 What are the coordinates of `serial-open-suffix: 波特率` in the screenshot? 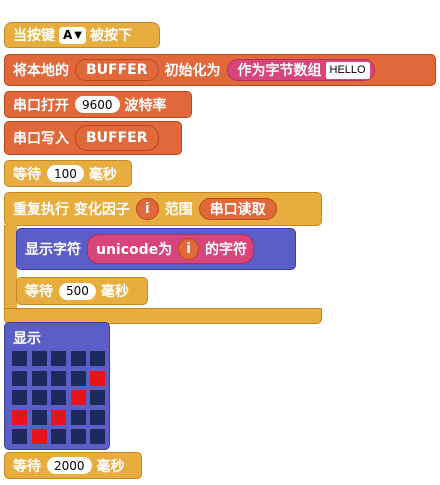 It's located at (145, 105).